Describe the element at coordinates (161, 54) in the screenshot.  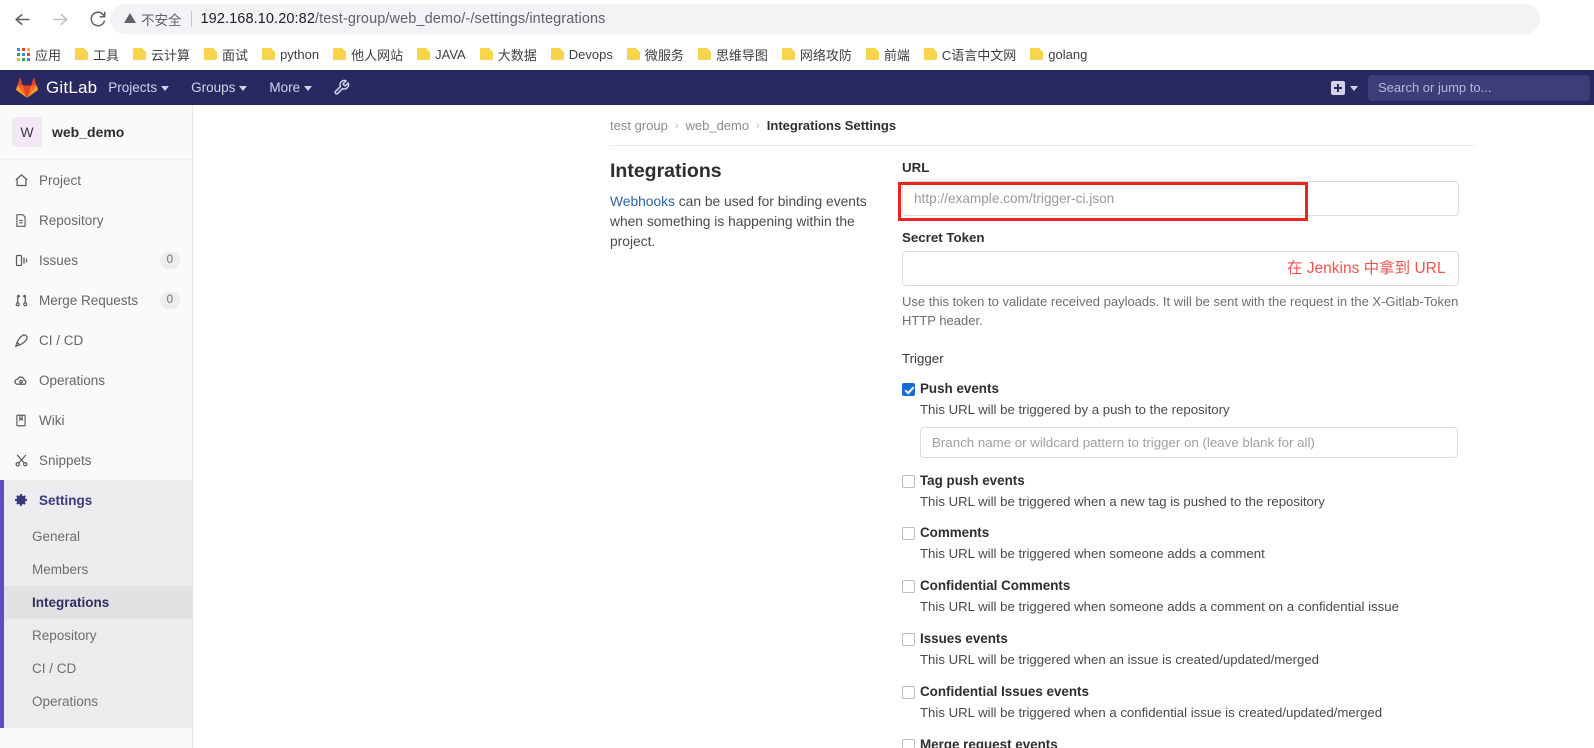
I see `bookmark-folder-2: 云计算` at that location.